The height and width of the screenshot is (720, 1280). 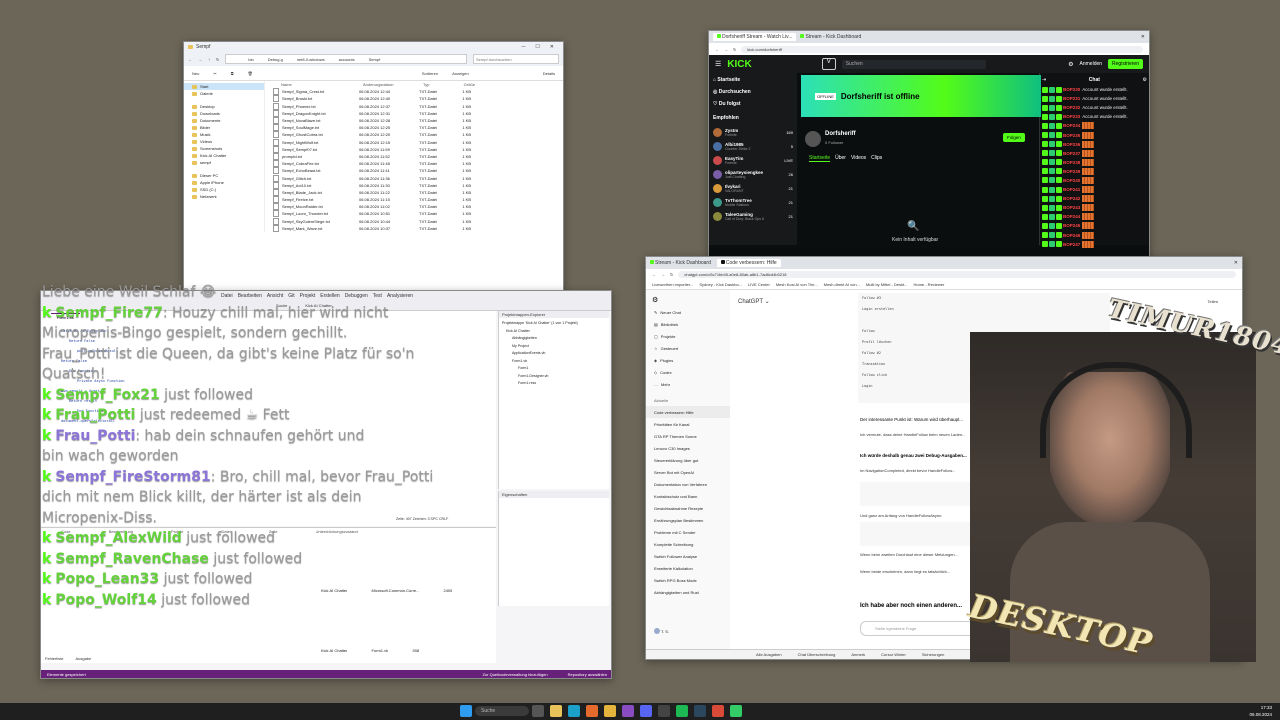 What do you see at coordinates (753, 132) in the screenshot?
I see `channel-item: Zystm Fortnite 169` at bounding box center [753, 132].